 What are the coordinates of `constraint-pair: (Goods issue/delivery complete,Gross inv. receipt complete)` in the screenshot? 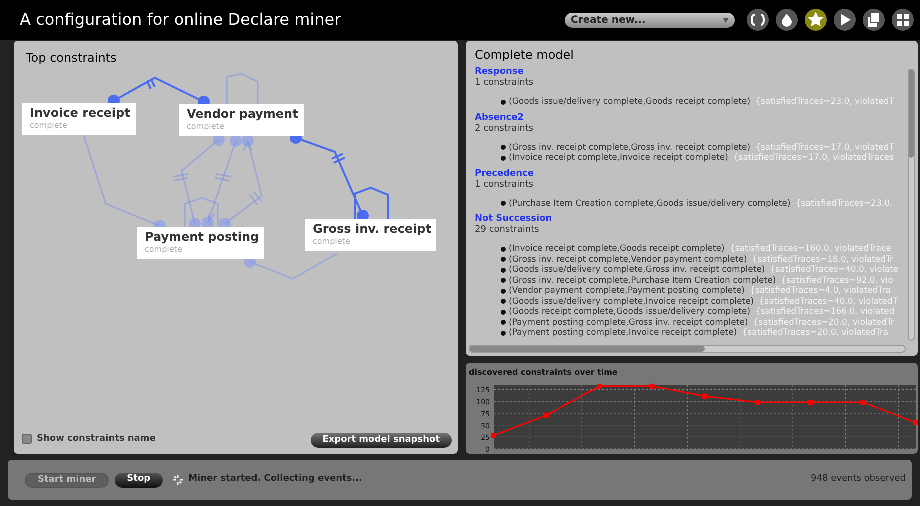 It's located at (637, 270).